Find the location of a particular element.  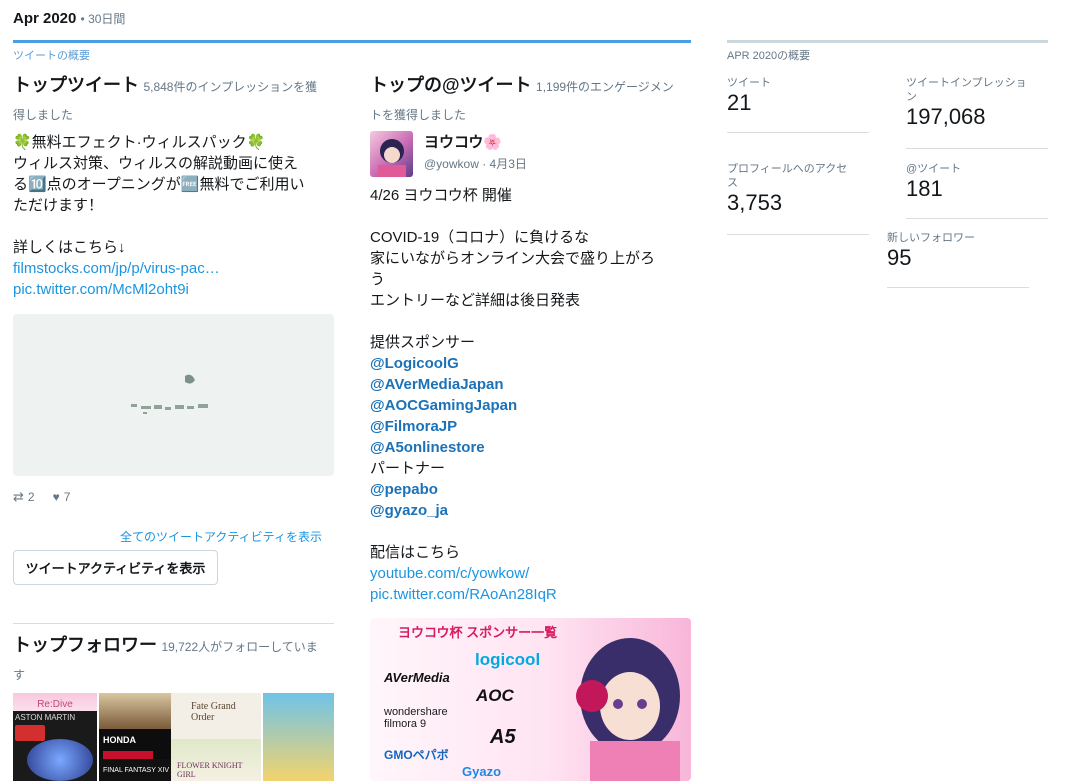

view-tweet-activity-button: ツイートアクティビティを表示 is located at coordinates (115, 567).